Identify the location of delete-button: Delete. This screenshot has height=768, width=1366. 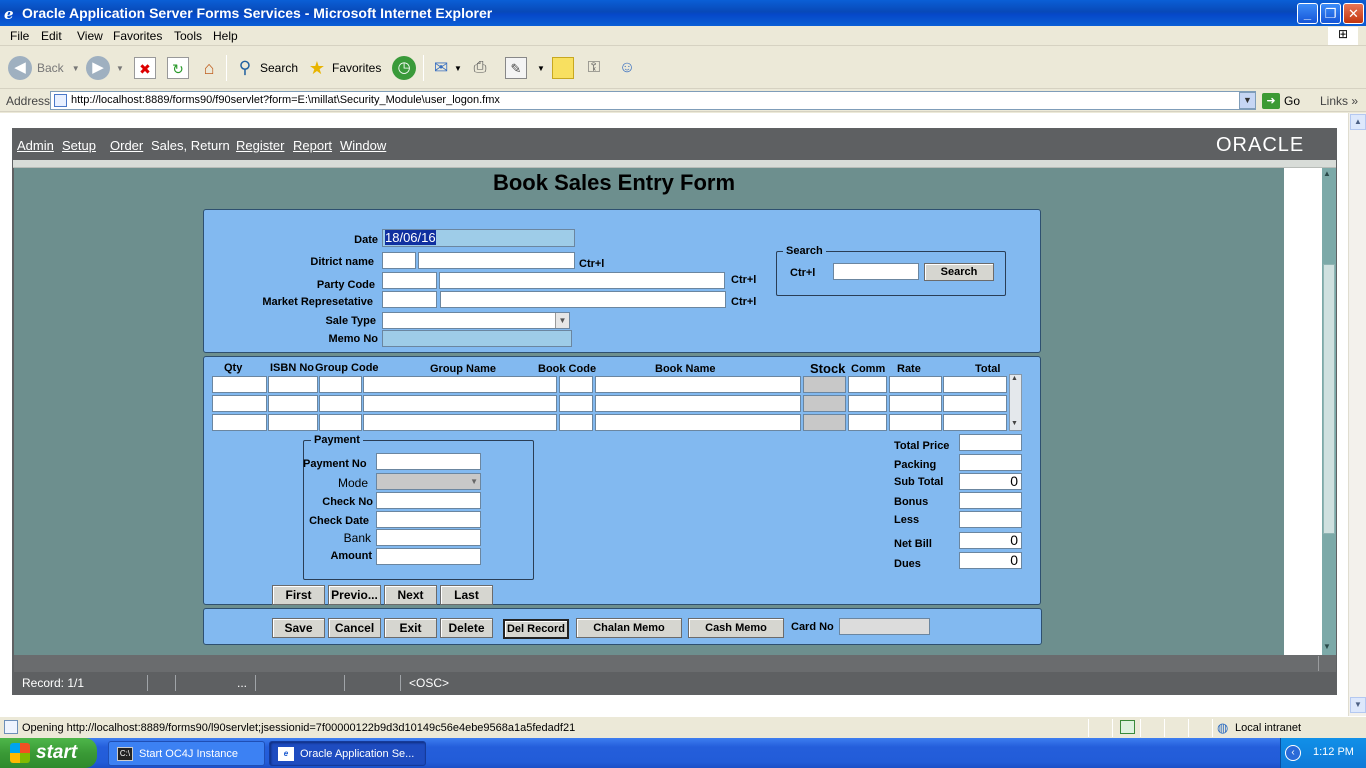
(466, 628).